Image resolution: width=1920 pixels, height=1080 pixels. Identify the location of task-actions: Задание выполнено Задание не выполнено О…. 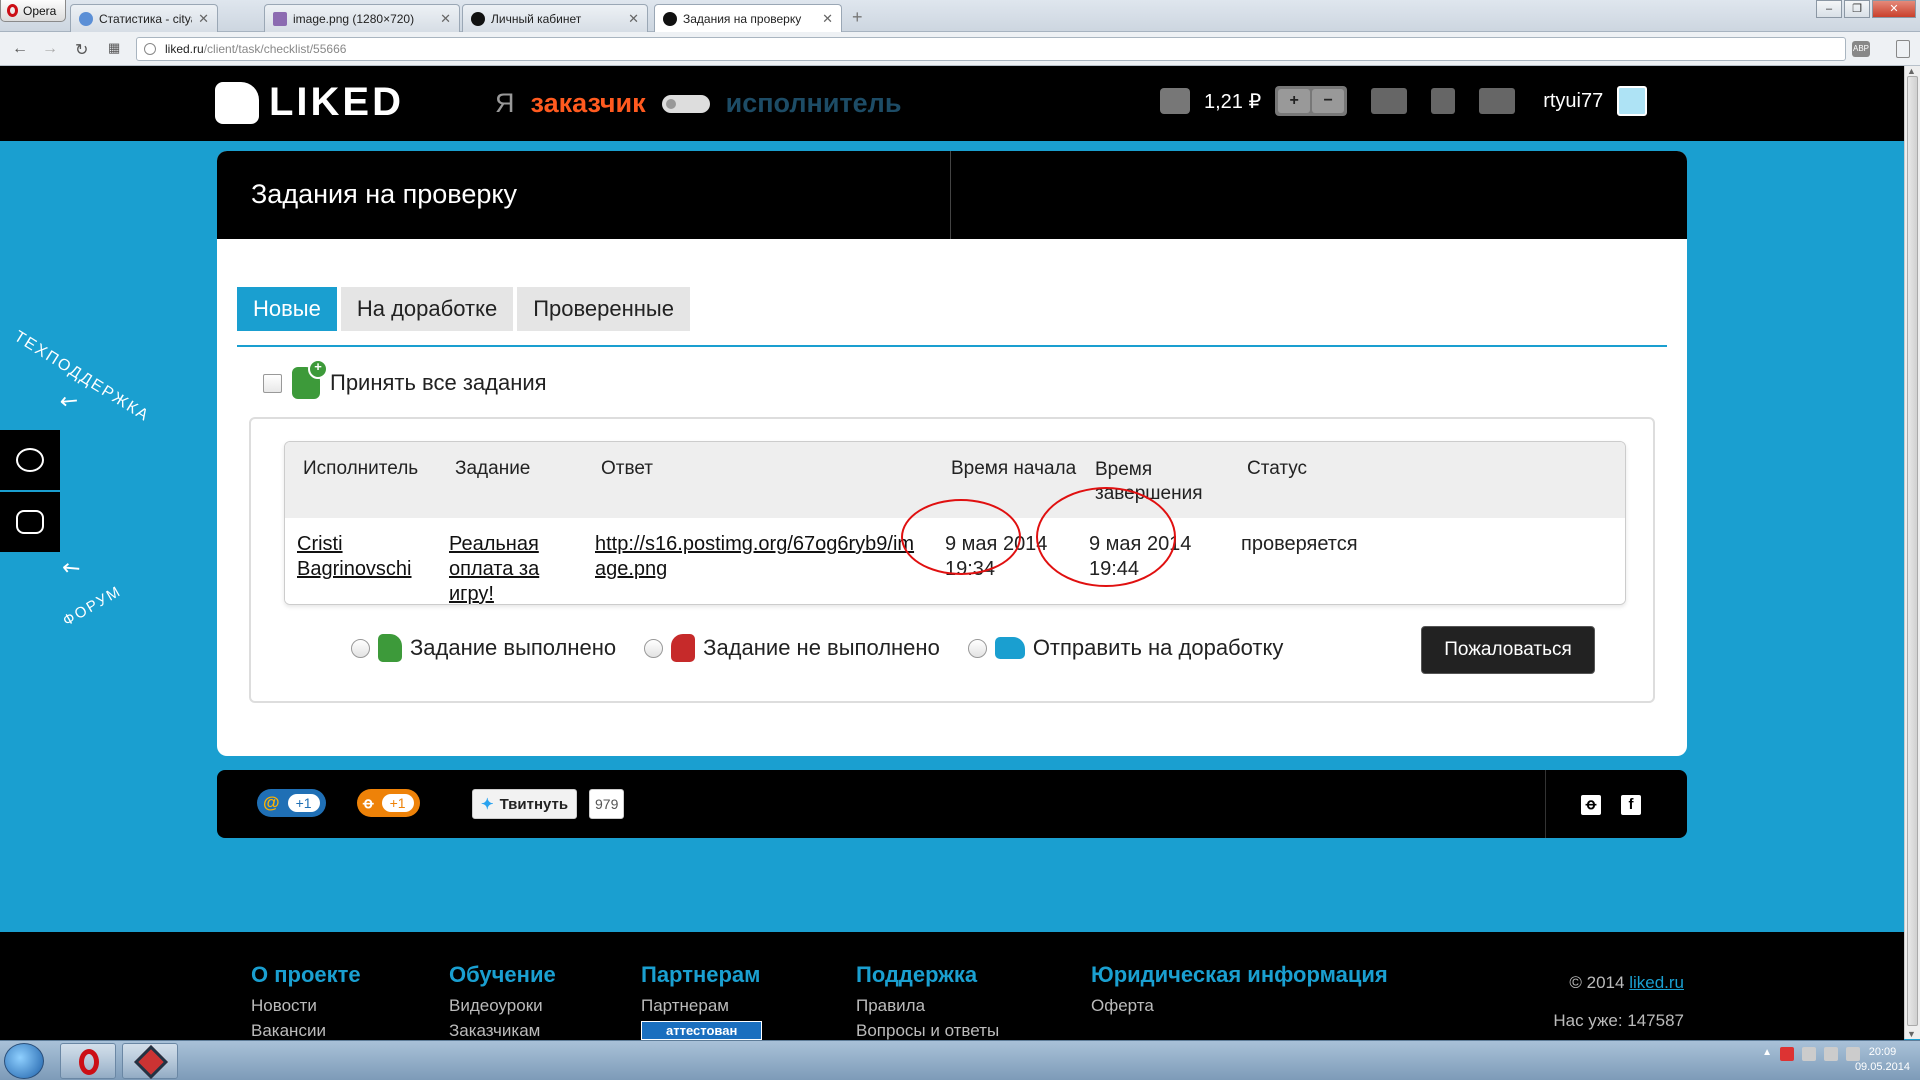
(831, 648).